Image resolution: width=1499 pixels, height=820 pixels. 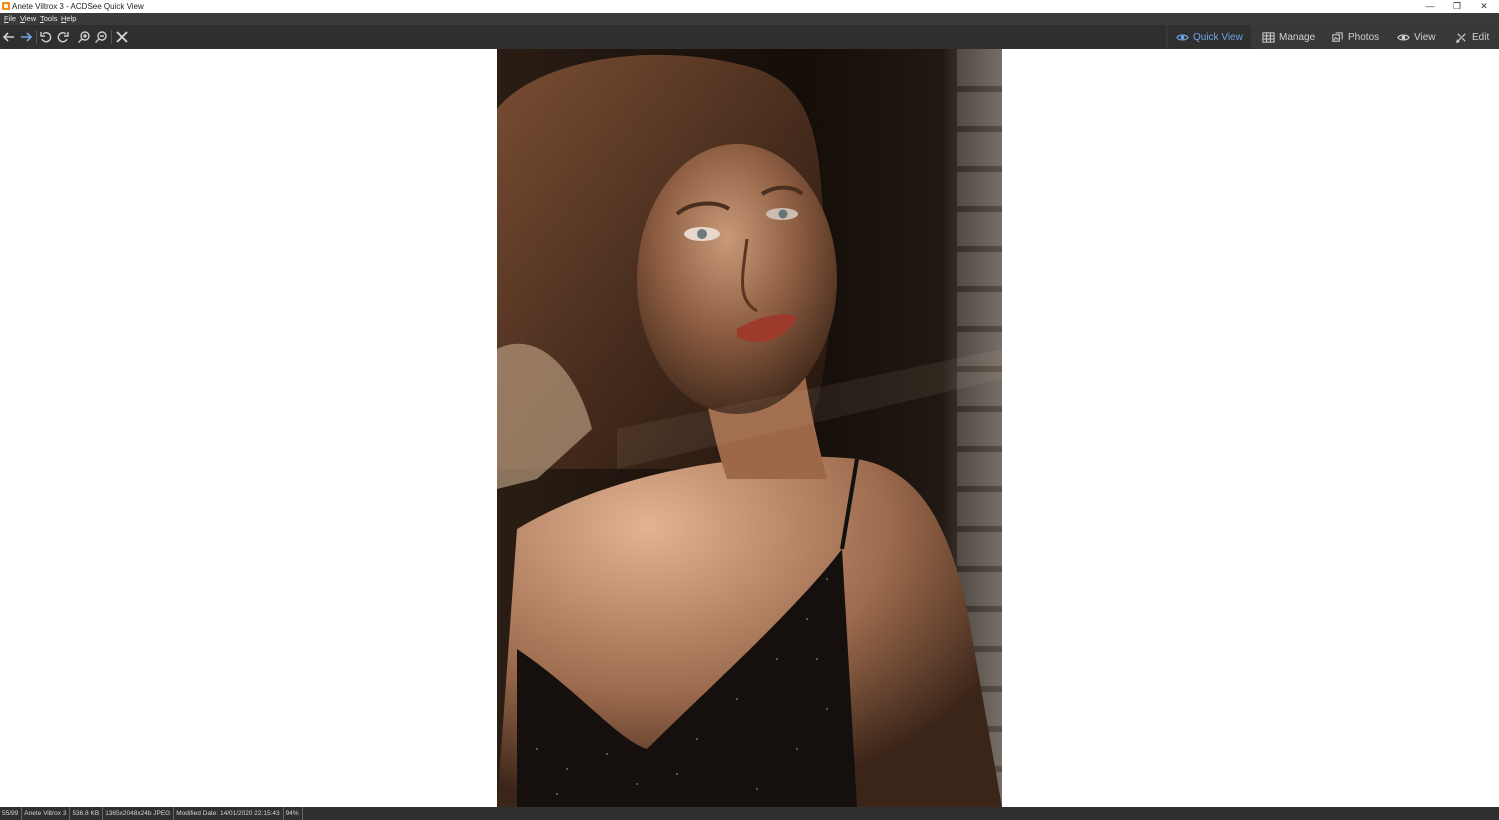 I want to click on restore-button: ❐, so click(x=1457, y=6).